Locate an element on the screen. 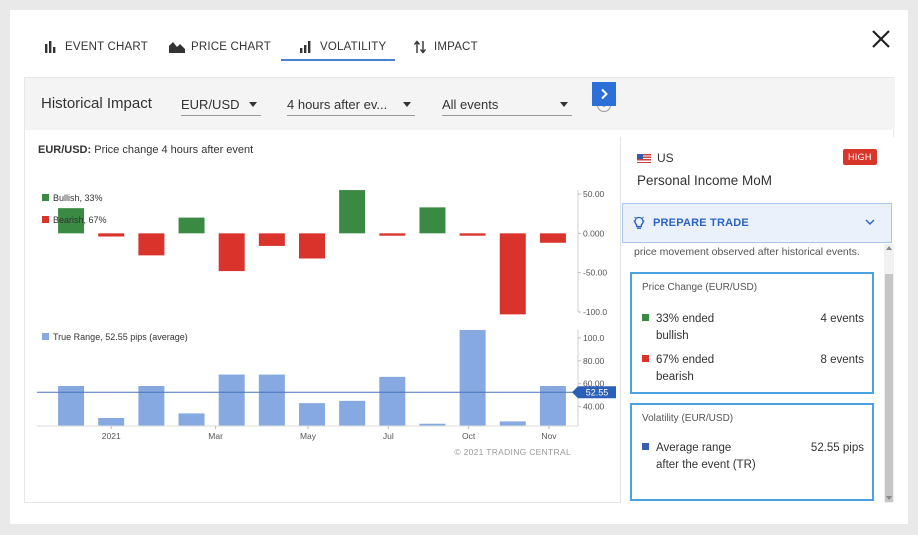 The height and width of the screenshot is (535, 918). volatility-icon is located at coordinates (306, 47).